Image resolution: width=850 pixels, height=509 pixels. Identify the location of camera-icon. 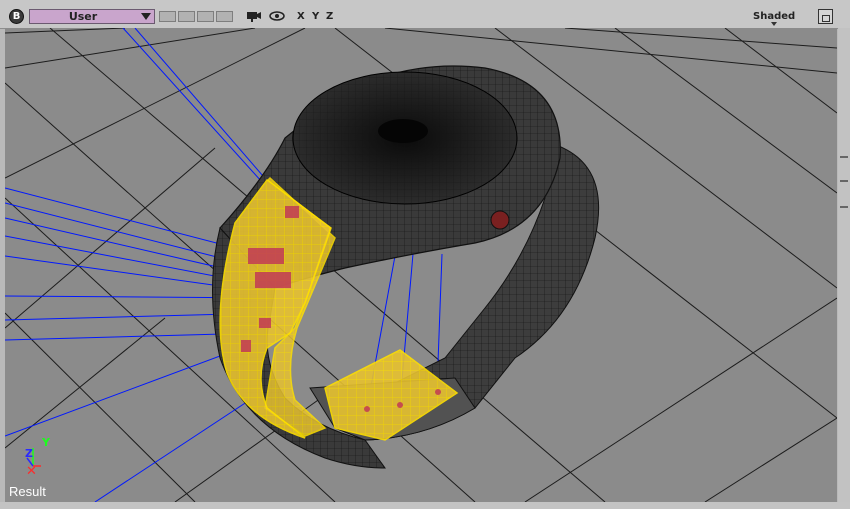
(254, 16).